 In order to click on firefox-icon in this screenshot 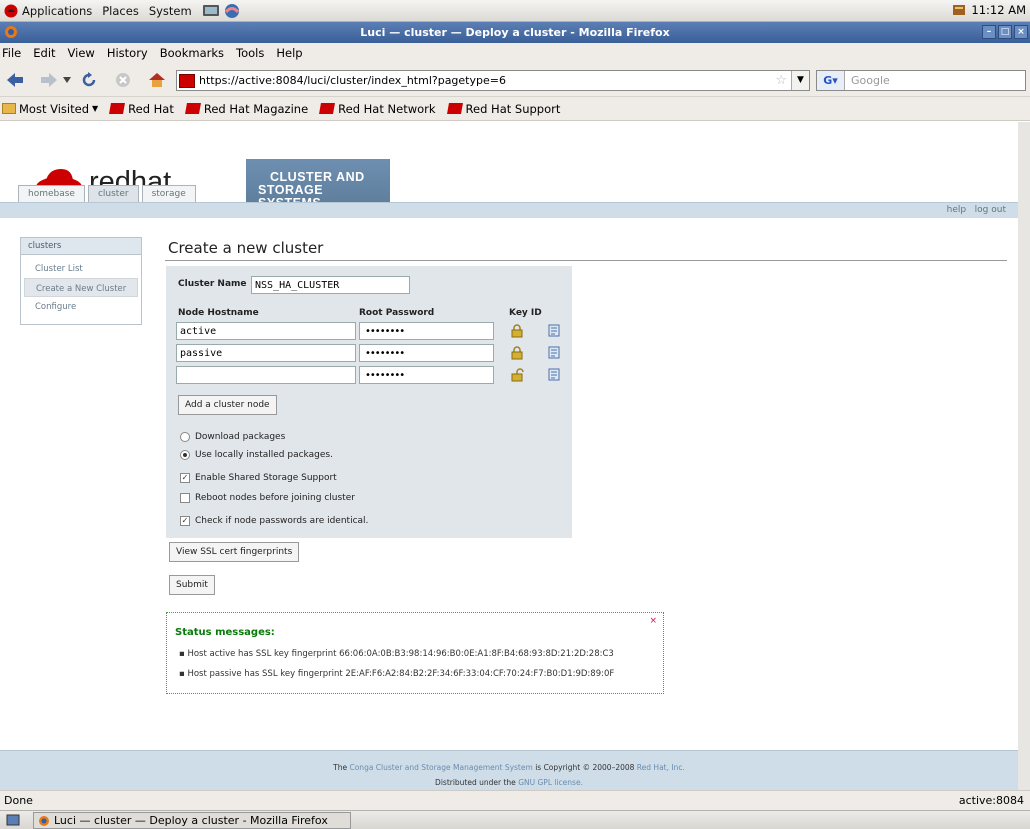, I will do `click(11, 32)`.